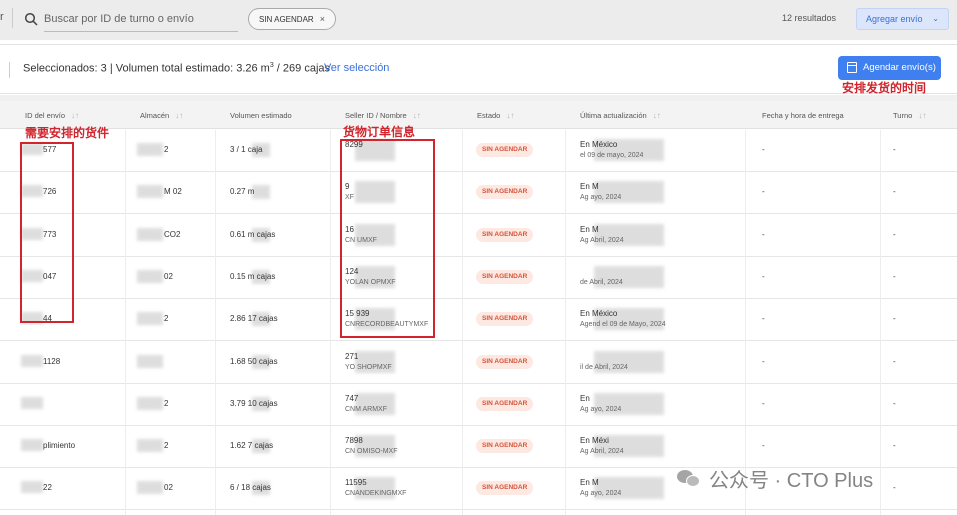 This screenshot has width=957, height=515. I want to click on update-location: En Méxi, so click(594, 441).